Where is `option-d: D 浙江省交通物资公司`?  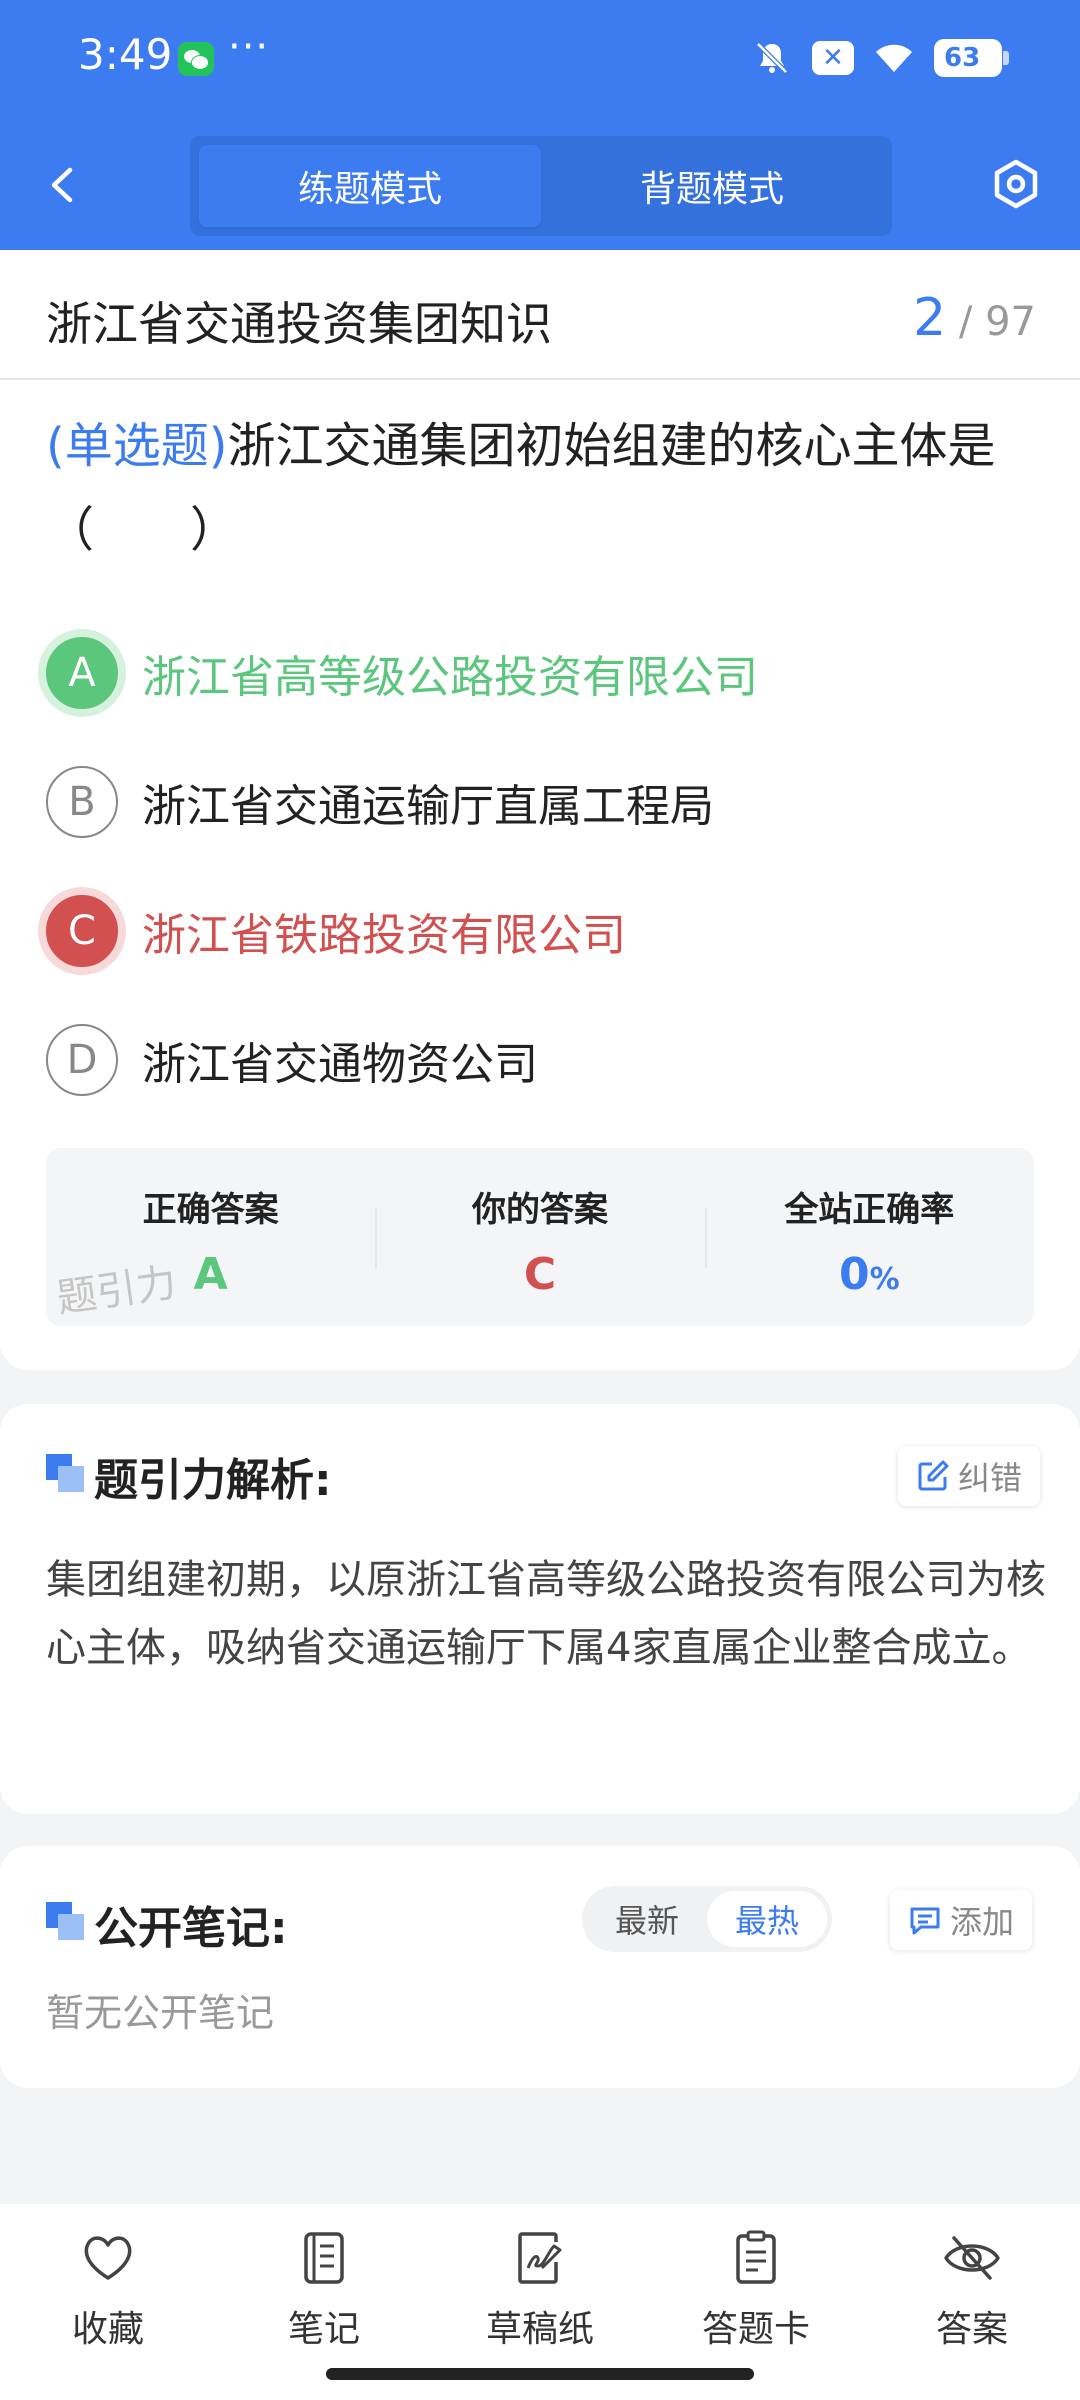
option-d: D 浙江省交通物资公司 is located at coordinates (546, 1059).